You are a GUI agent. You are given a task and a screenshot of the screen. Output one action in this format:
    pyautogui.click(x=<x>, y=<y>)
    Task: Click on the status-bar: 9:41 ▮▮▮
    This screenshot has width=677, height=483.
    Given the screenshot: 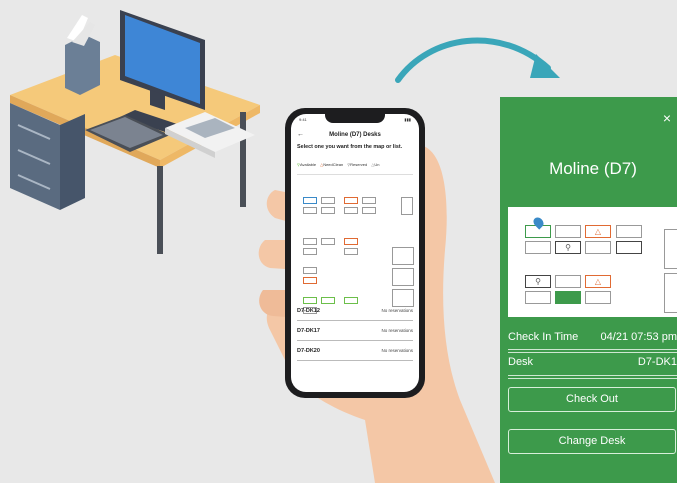 What is the action you would take?
    pyautogui.click(x=355, y=119)
    